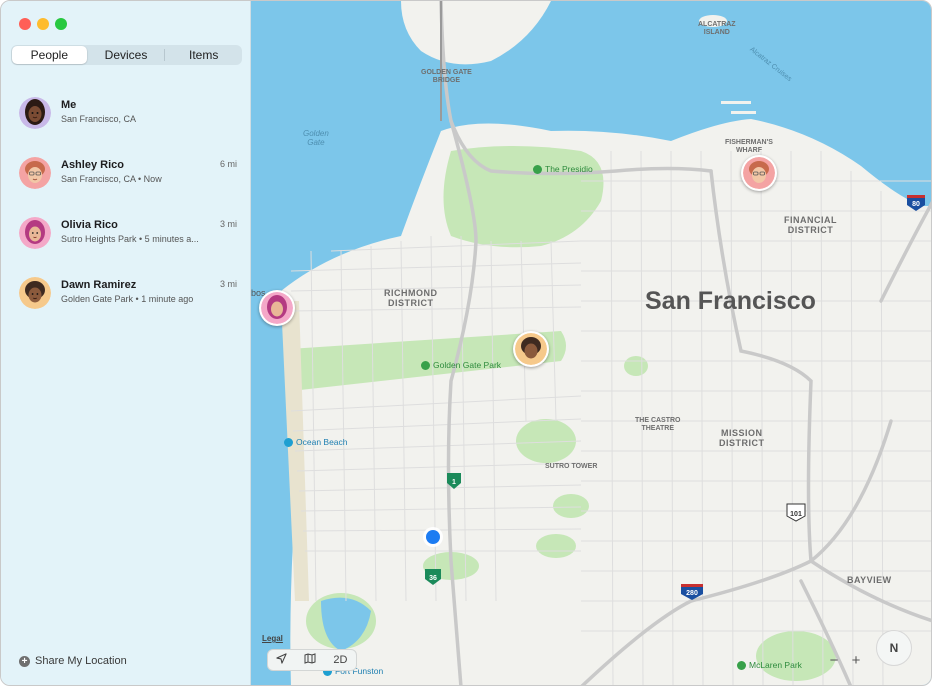 This screenshot has width=932, height=686. I want to click on label-richmond-district: RICHMOND DISTRICT, so click(411, 298).